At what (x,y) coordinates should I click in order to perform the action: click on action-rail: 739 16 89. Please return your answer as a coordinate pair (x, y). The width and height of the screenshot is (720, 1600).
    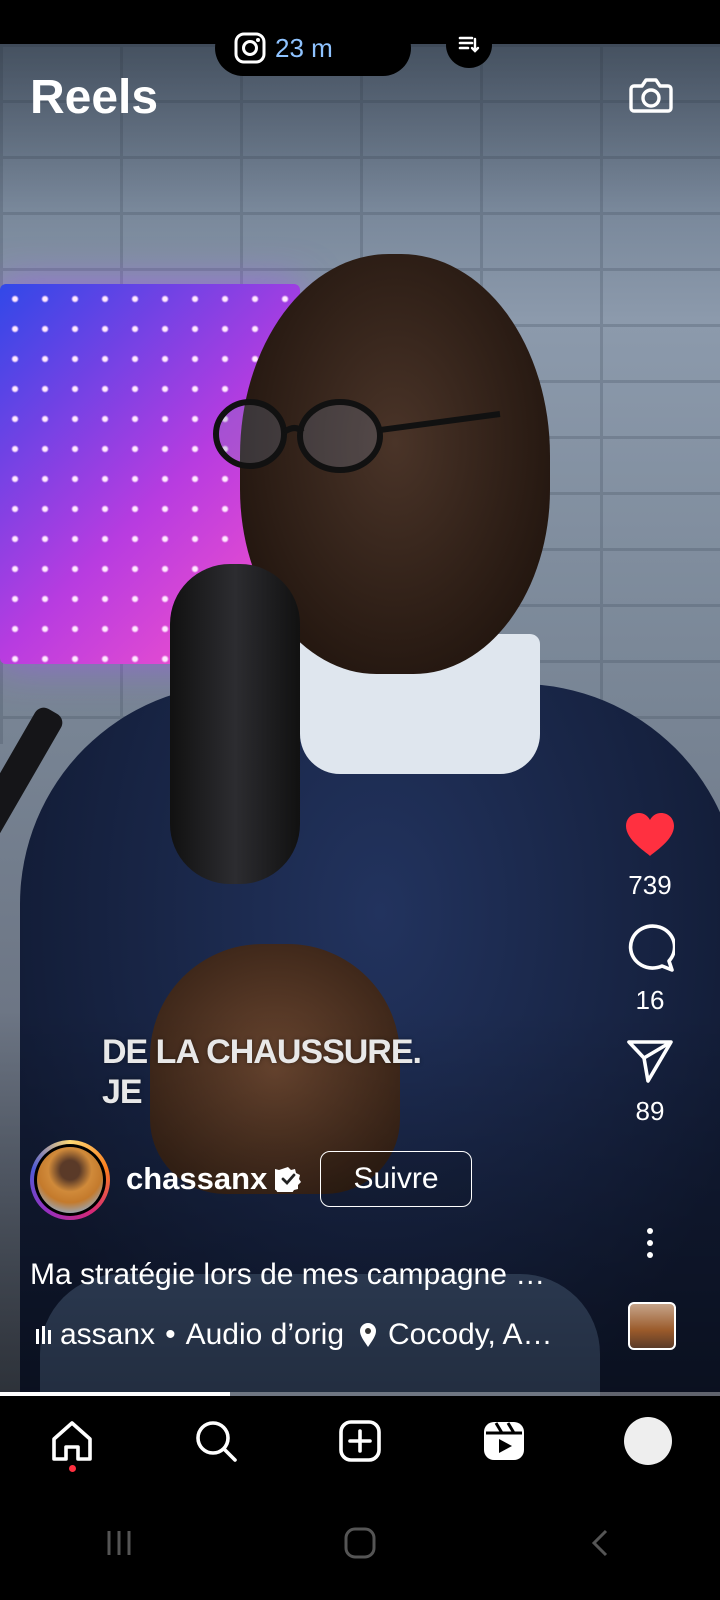
    Looking at the image, I should click on (650, 980).